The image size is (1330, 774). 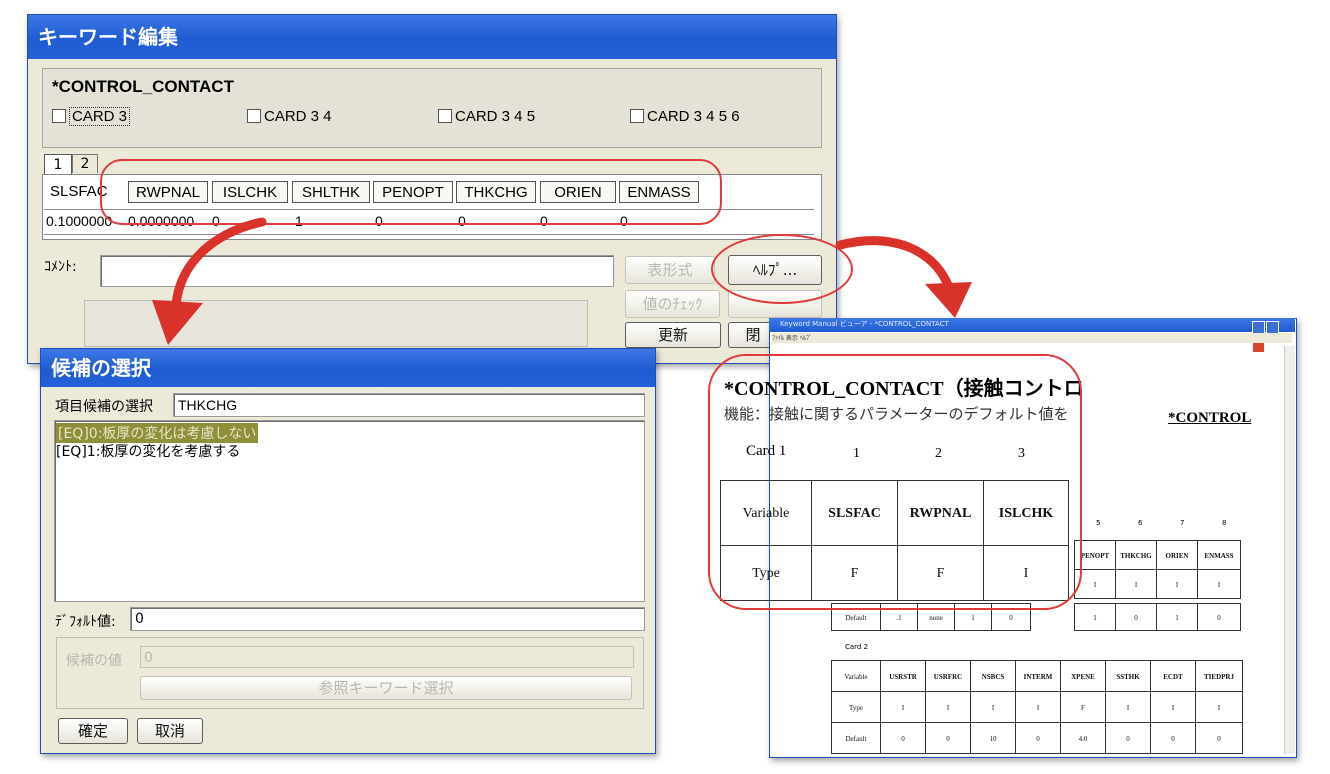 What do you see at coordinates (562, 281) in the screenshot?
I see `annotation-arrows` at bounding box center [562, 281].